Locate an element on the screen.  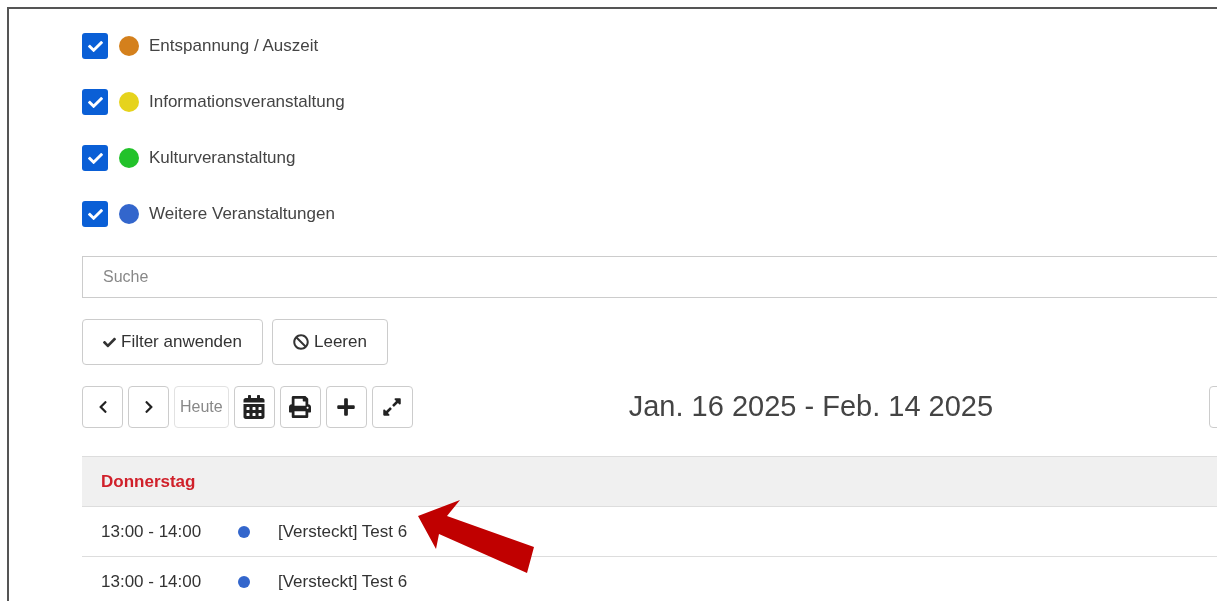
fullscreen-button is located at coordinates (392, 407).